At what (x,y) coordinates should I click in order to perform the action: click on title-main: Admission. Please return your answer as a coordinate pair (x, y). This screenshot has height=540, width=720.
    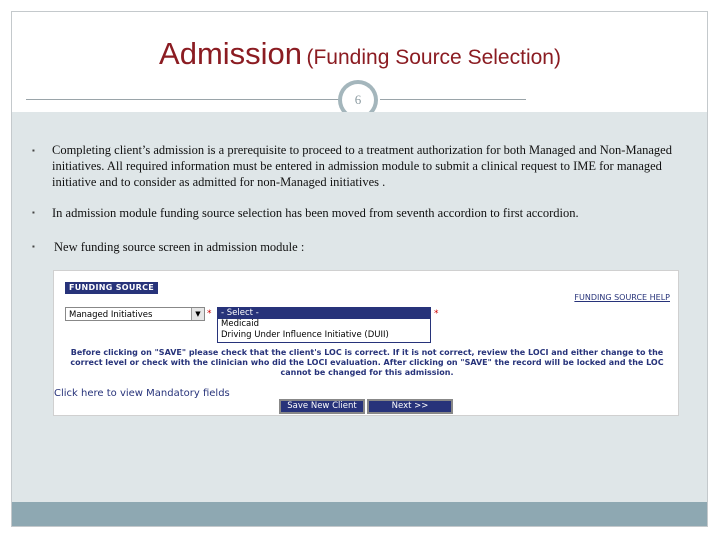
    Looking at the image, I should click on (231, 53).